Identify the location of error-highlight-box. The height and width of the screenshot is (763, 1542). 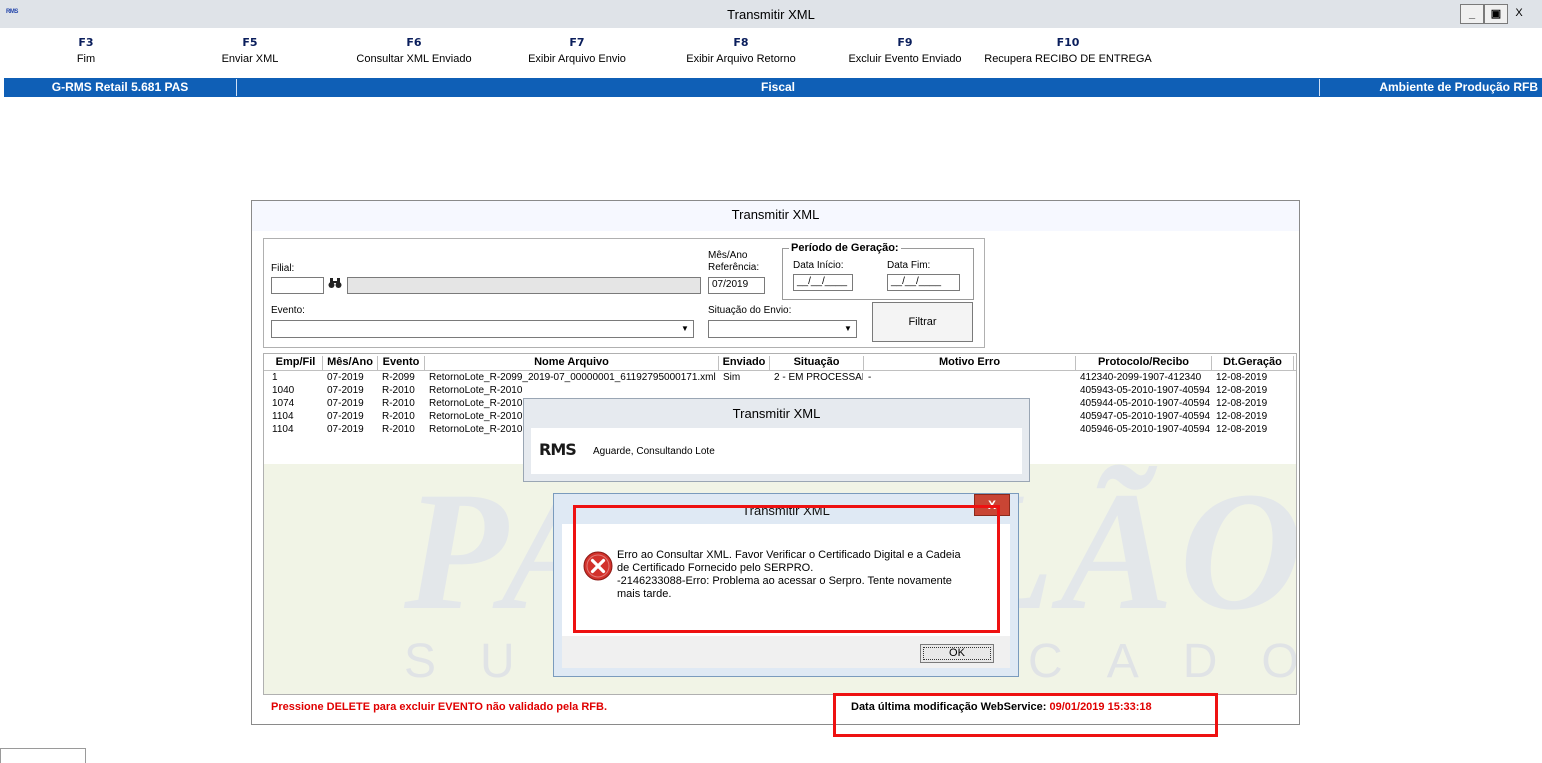
(786, 569).